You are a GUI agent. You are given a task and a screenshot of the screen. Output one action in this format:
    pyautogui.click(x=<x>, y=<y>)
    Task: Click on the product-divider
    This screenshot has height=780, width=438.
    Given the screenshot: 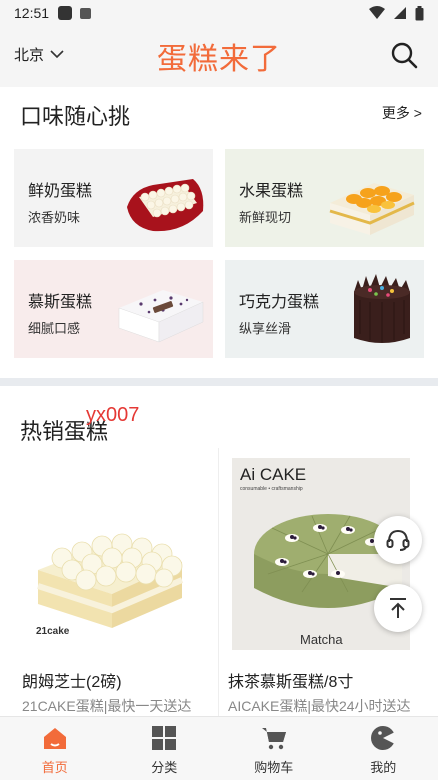 What is the action you would take?
    pyautogui.click(x=218, y=582)
    